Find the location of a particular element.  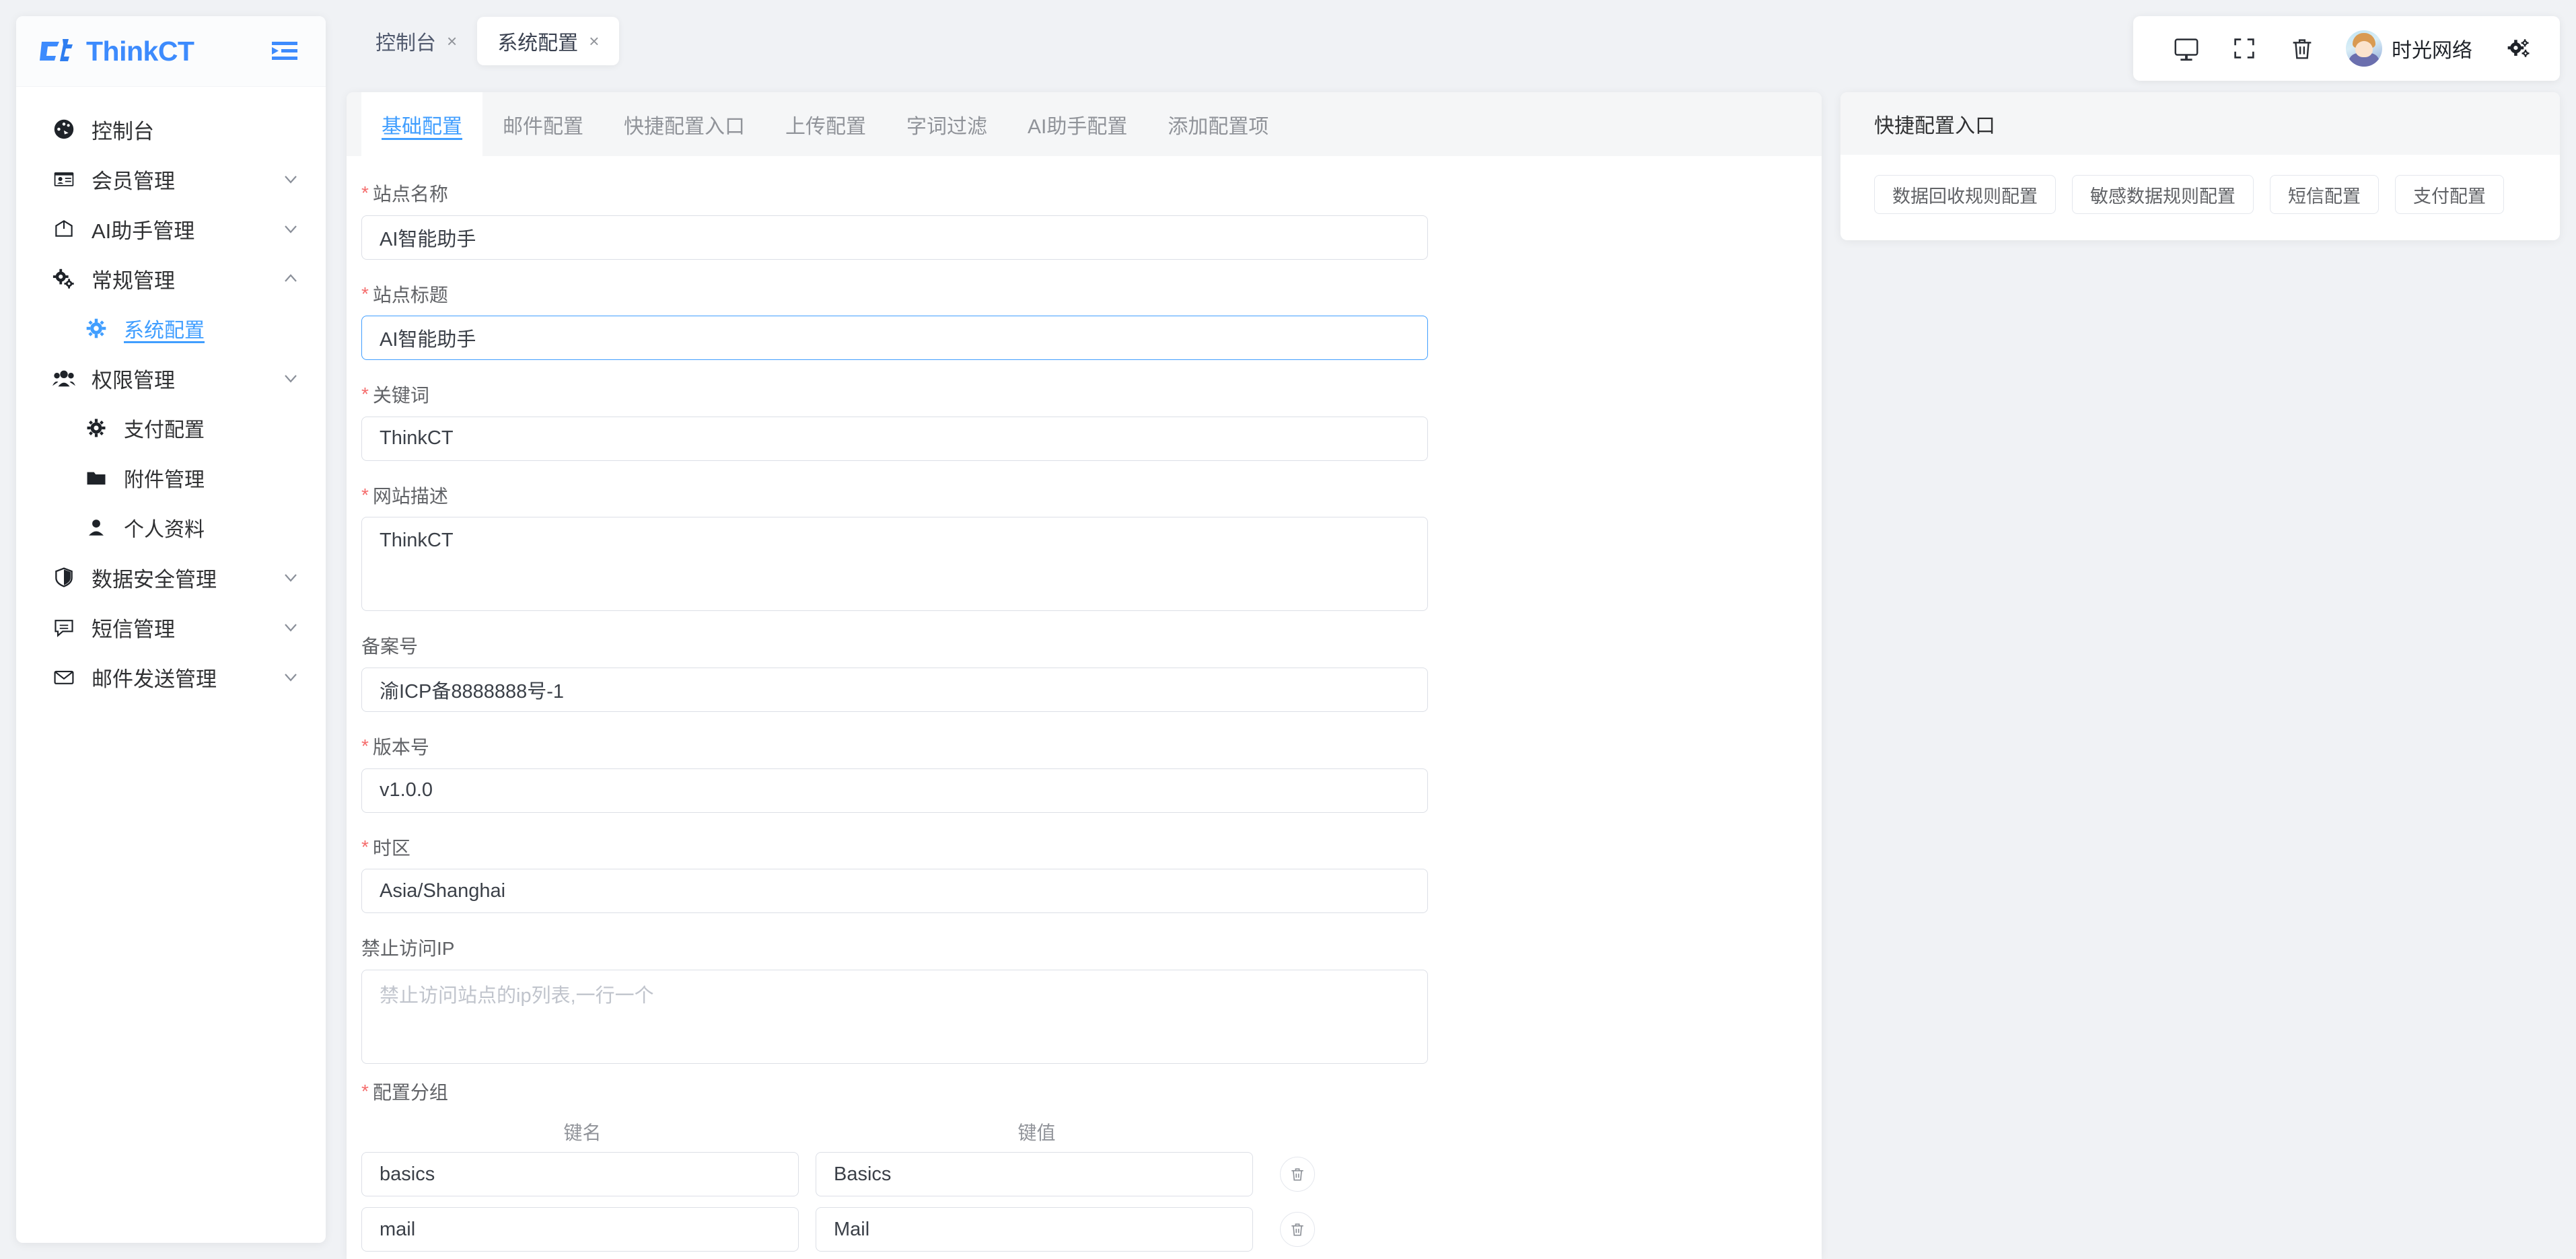

tab-dashboard: 控制台 × is located at coordinates (416, 41).